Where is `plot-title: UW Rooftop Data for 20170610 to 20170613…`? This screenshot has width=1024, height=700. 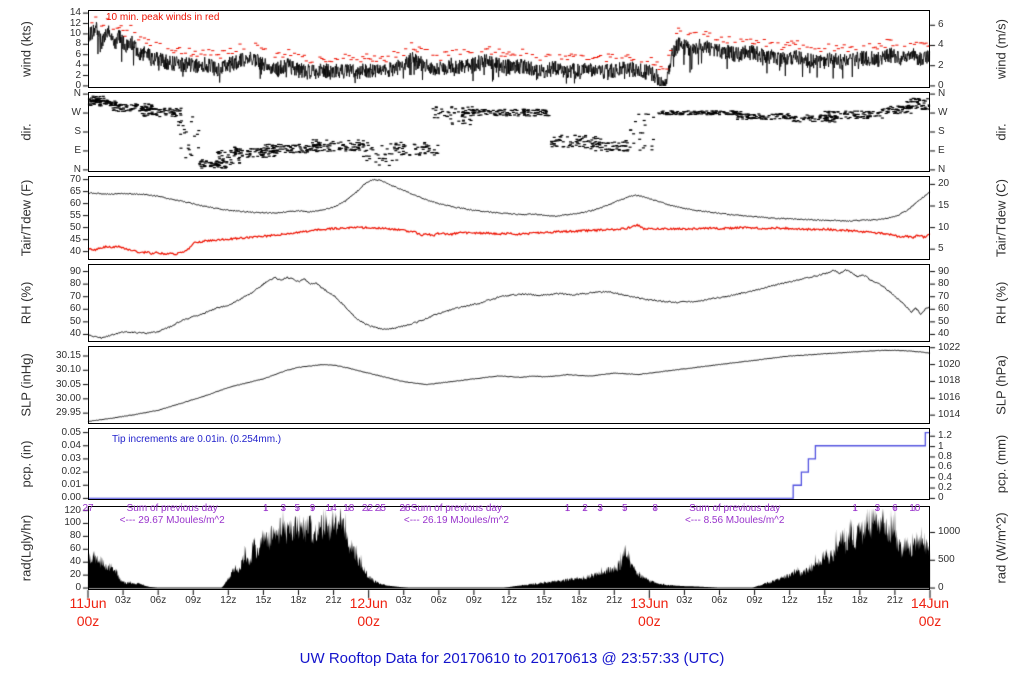
plot-title: UW Rooftop Data for 20170610 to 20170613… is located at coordinates (512, 658).